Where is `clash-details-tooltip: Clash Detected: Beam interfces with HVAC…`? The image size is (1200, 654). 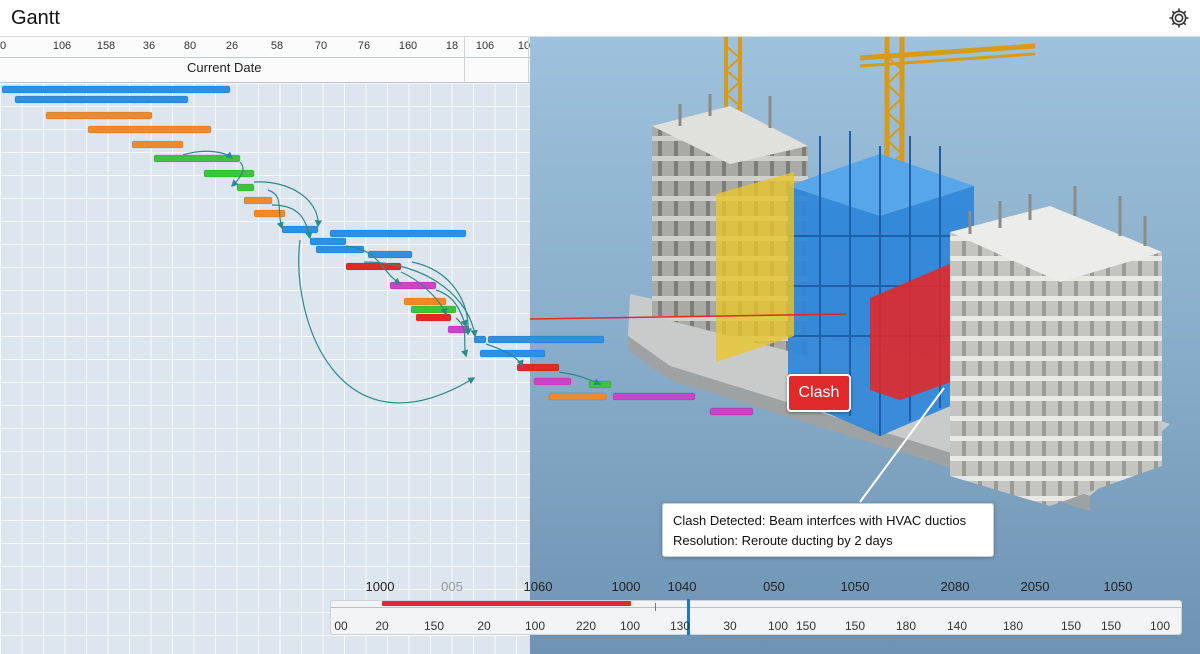
clash-details-tooltip: Clash Detected: Beam interfces with HVAC… is located at coordinates (828, 530).